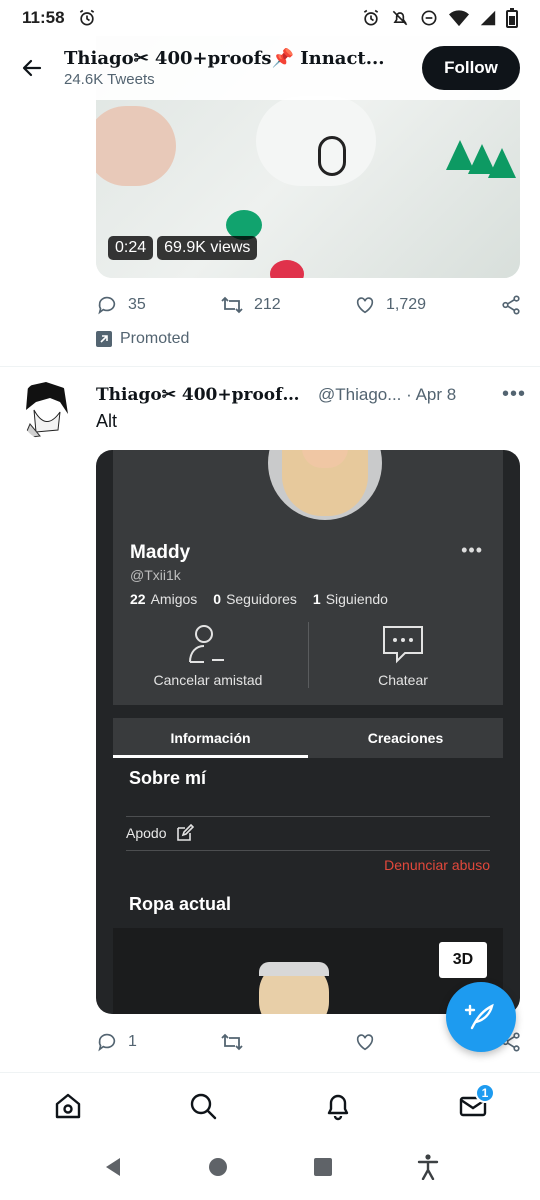 This screenshot has width=540, height=1200. Describe the element at coordinates (158, 1042) in the screenshot. I see `reply-button: 1` at that location.